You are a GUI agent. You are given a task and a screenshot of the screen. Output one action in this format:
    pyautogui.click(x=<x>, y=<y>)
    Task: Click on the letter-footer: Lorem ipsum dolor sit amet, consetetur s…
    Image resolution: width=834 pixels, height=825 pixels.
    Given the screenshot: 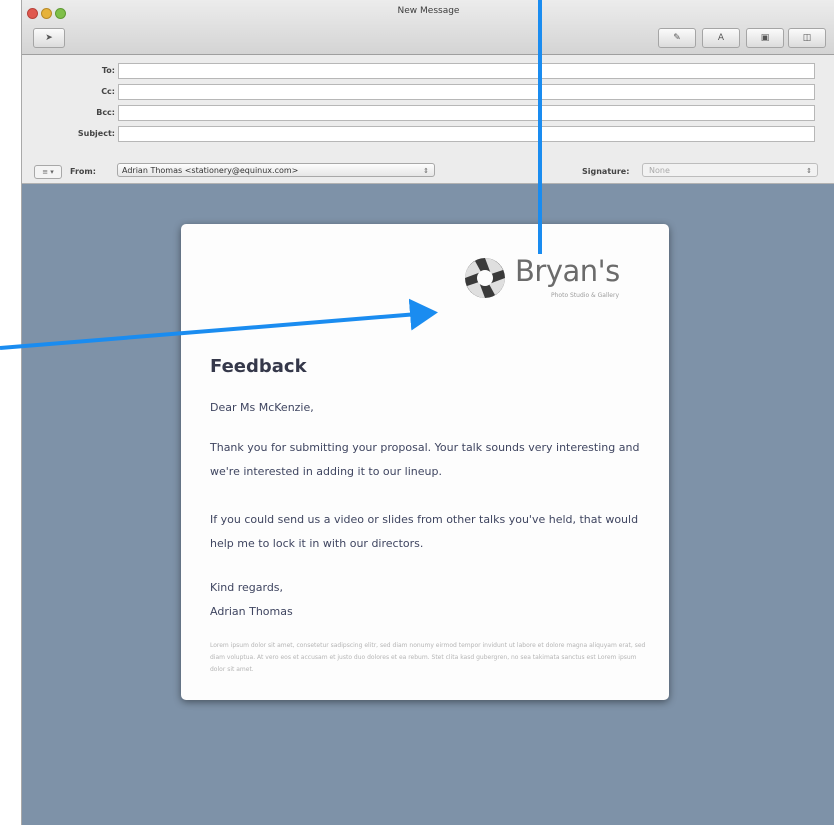 What is the action you would take?
    pyautogui.click(x=428, y=657)
    